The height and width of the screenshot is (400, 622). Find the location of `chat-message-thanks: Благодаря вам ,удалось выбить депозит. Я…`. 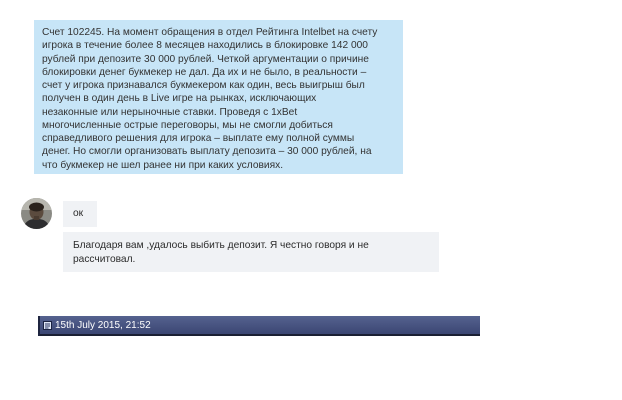

chat-message-thanks: Благодаря вам ,удалось выбить депозит. Я… is located at coordinates (251, 252).